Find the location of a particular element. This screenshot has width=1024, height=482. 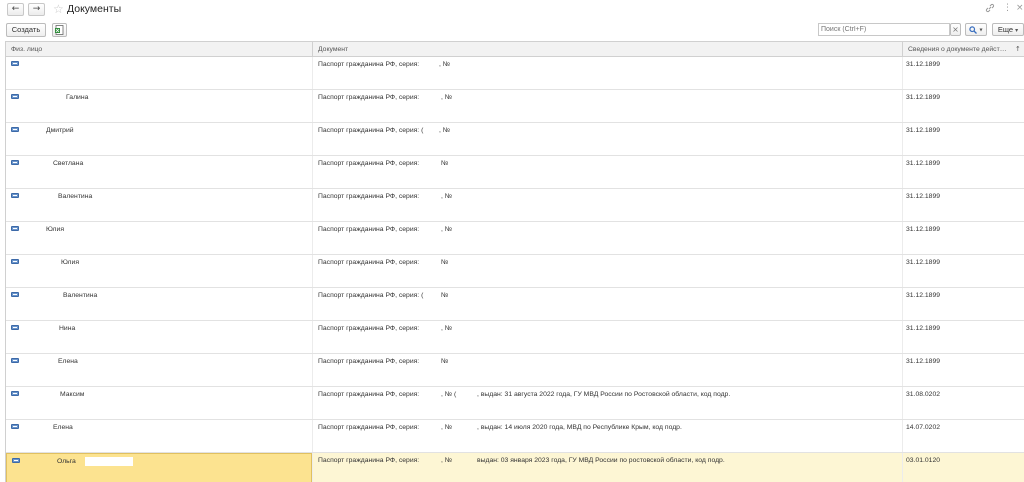

document-cell: Паспорт гражданина РФ, серия: (, № is located at coordinates (607, 139).